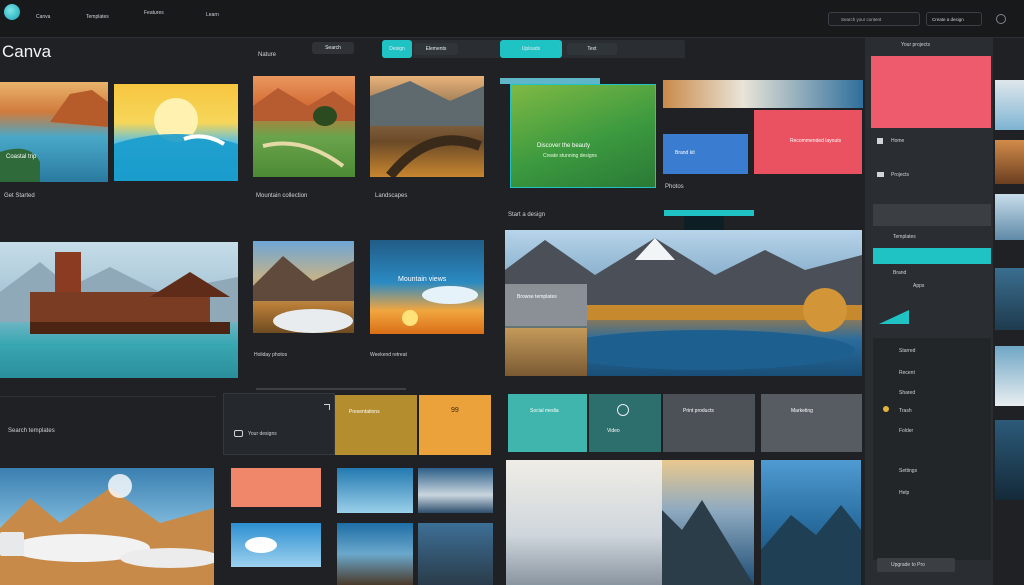 This screenshot has height=585, width=1024. Describe the element at coordinates (625, 423) in the screenshot. I see `video-tile: Video` at that location.